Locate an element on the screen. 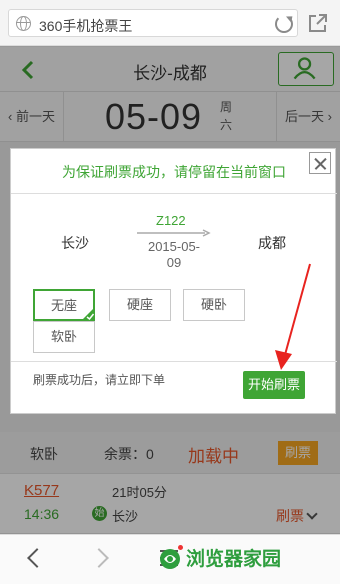 The height and width of the screenshot is (584, 340). seat-label: 软卧 is located at coordinates (63, 336).